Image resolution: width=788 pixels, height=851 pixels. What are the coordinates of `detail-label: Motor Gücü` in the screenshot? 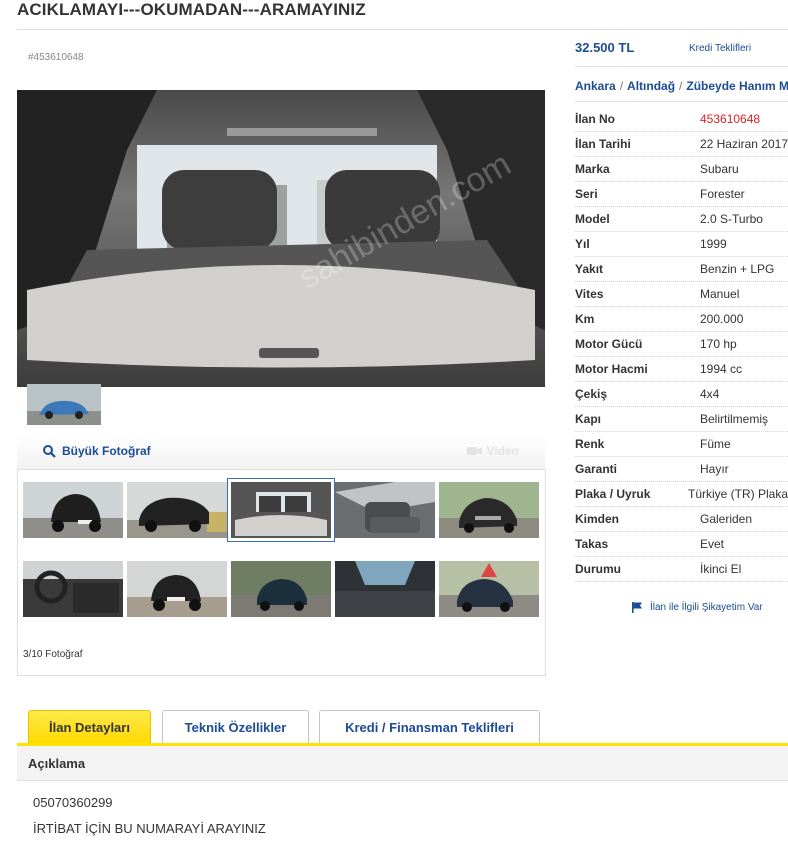 It's located at (609, 344).